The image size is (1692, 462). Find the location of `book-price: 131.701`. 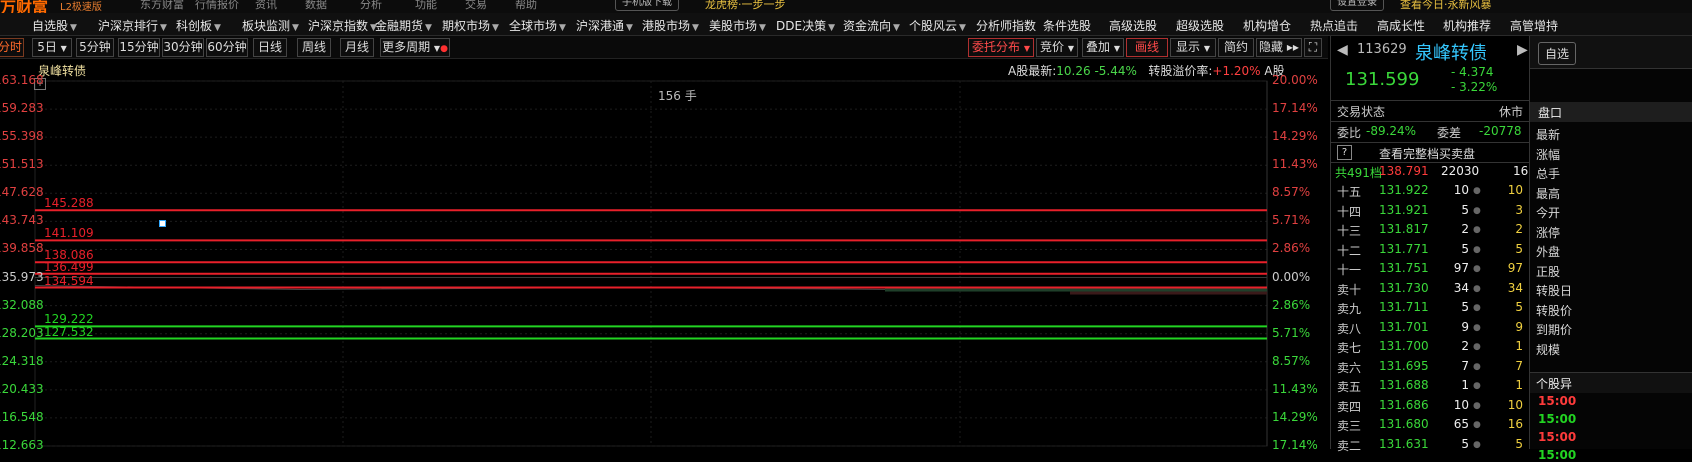

book-price: 131.701 is located at coordinates (1404, 326).